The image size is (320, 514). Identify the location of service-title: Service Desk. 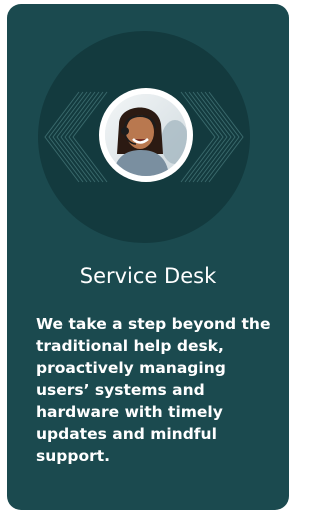
(148, 276).